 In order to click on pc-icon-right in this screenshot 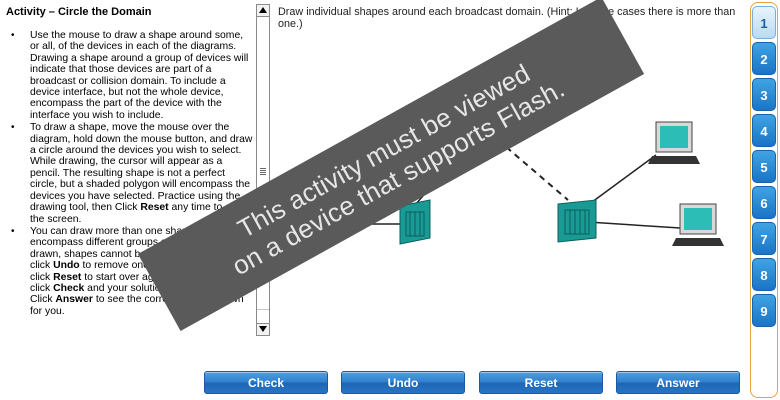, I will do `click(698, 224)`.